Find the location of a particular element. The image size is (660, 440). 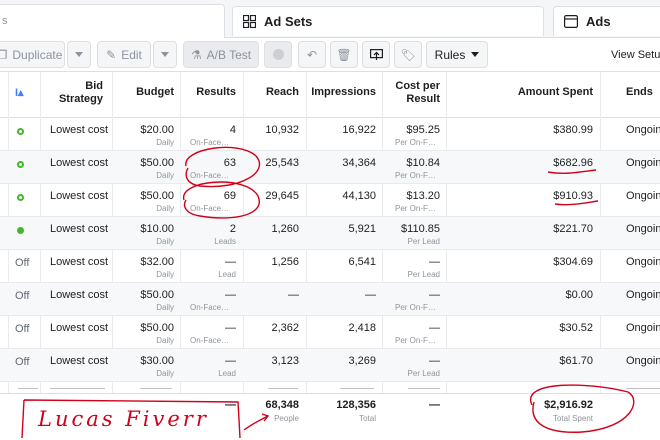

column-header-reach: Reach is located at coordinates (271, 92).